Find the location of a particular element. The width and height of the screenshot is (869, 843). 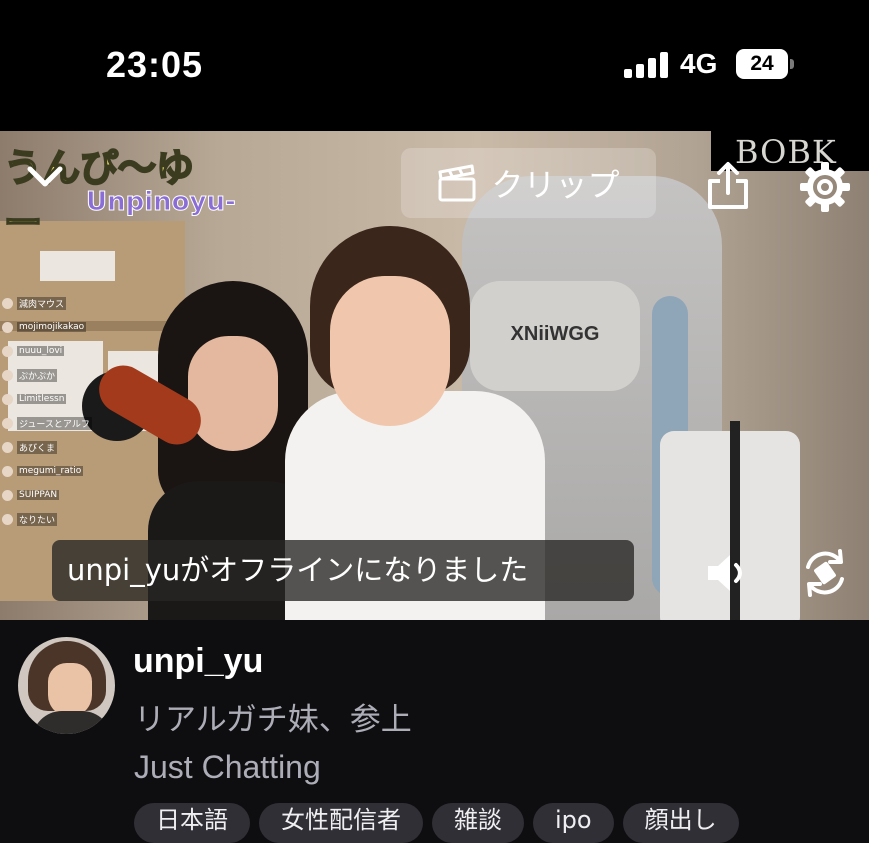

gear-icon is located at coordinates (825, 187).